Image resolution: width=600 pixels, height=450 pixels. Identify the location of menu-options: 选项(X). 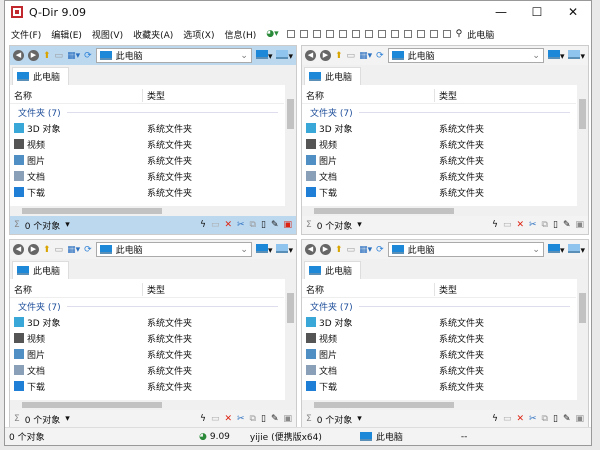
(198, 34).